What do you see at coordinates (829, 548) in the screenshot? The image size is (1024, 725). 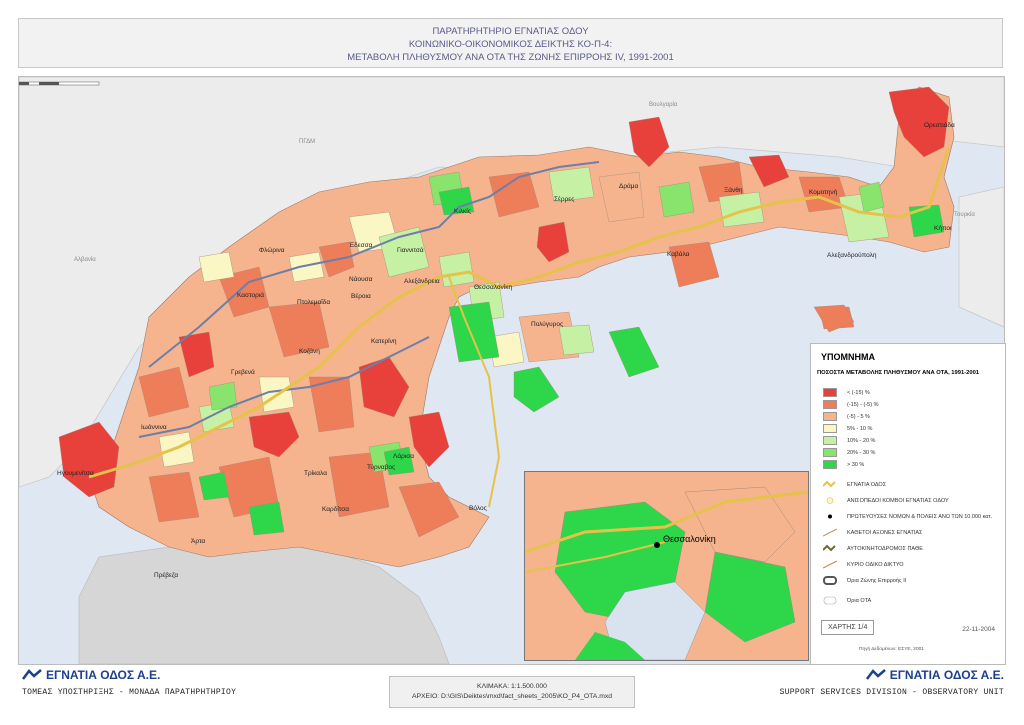 I see `pathe-motorway-icon` at bounding box center [829, 548].